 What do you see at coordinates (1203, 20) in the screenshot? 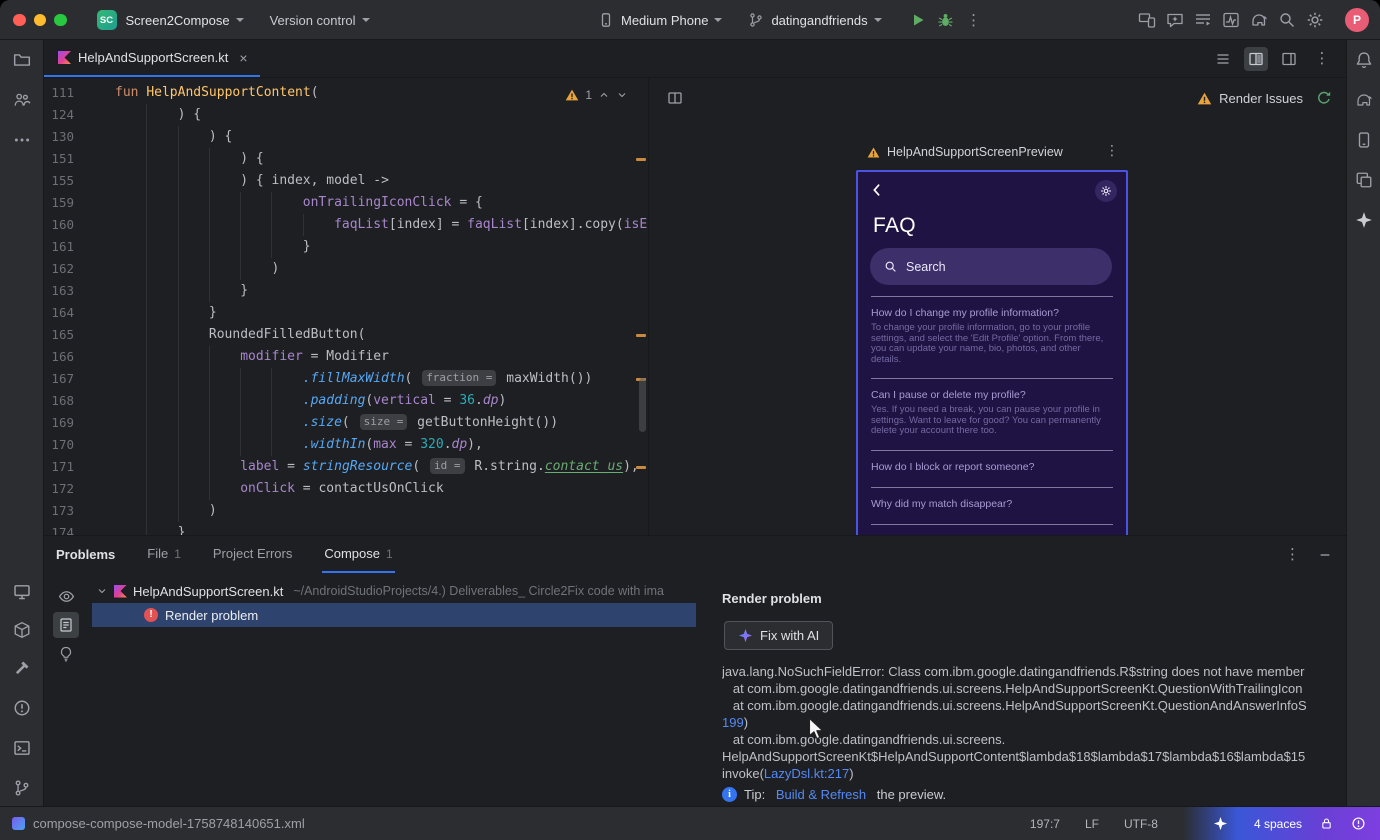
I see `running-devices-button` at bounding box center [1203, 20].